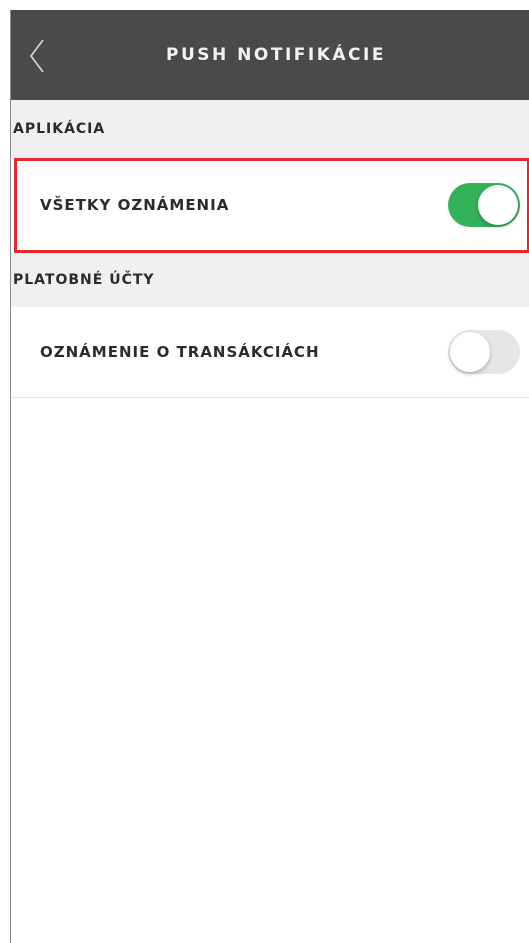 The height and width of the screenshot is (943, 529). I want to click on setting-row-all-notifications: VŠETKY OZNÁMENIA, so click(270, 205).